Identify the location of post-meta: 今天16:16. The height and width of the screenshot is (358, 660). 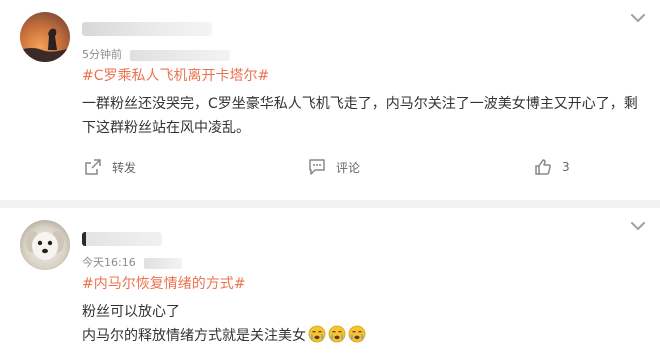
(132, 262).